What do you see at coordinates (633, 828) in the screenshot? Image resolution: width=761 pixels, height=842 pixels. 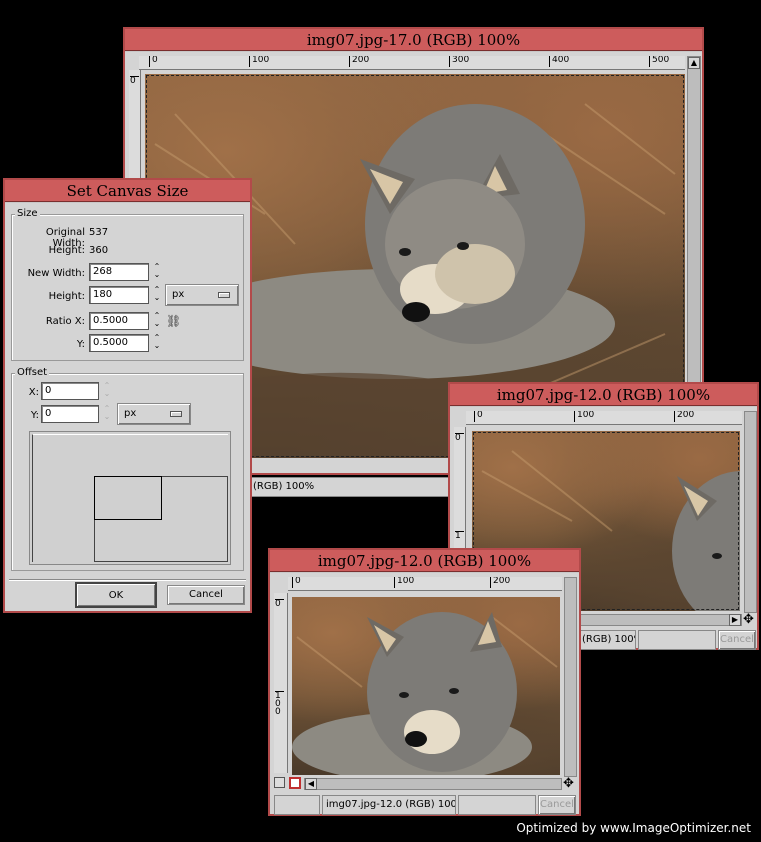 I see `watermark-text: Optimized by www.ImageOptimizer.net` at bounding box center [633, 828].